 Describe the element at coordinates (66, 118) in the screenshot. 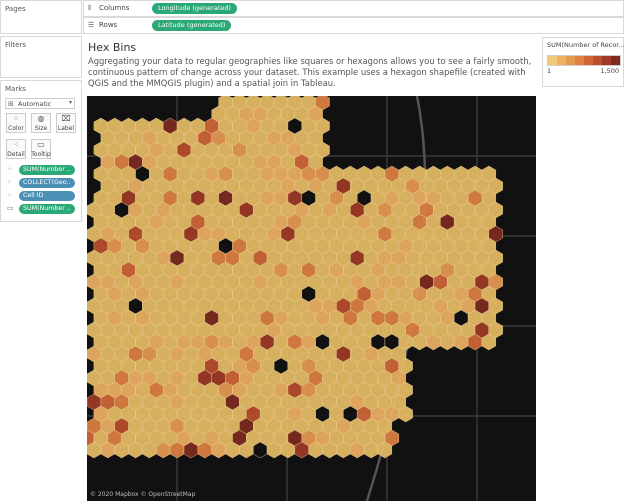

I see `label-icon: ⌧` at that location.